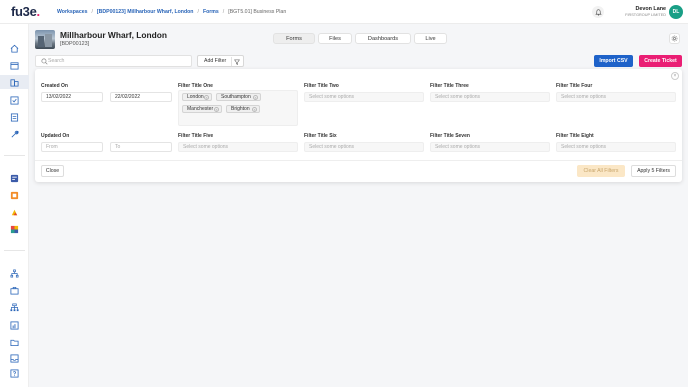  What do you see at coordinates (364, 147) in the screenshot?
I see `filter-title-six-select: Select some options` at bounding box center [364, 147].